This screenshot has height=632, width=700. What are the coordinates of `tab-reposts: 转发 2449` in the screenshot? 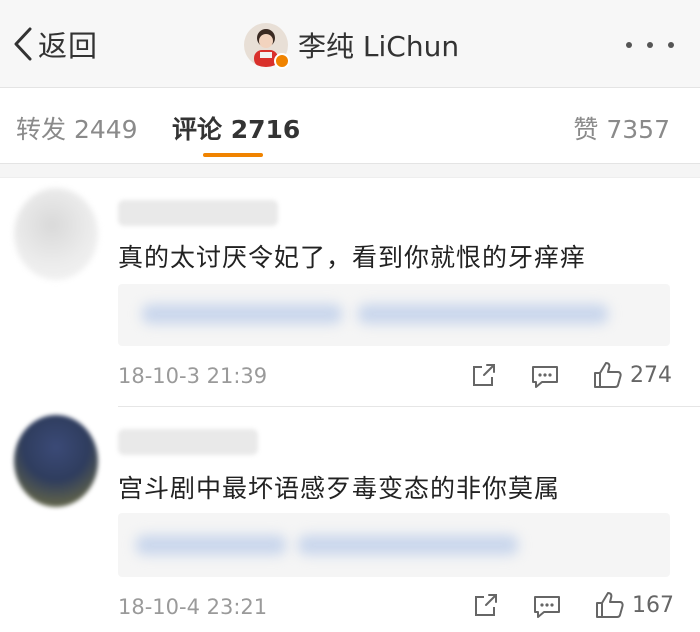 It's located at (77, 128).